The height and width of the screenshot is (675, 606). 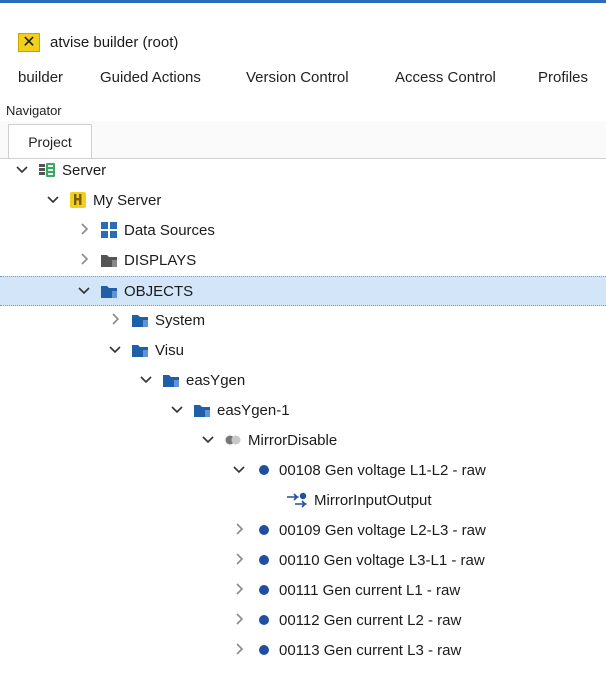 What do you see at coordinates (303, 381) in the screenshot?
I see `tree-item-easygen: easYgen` at bounding box center [303, 381].